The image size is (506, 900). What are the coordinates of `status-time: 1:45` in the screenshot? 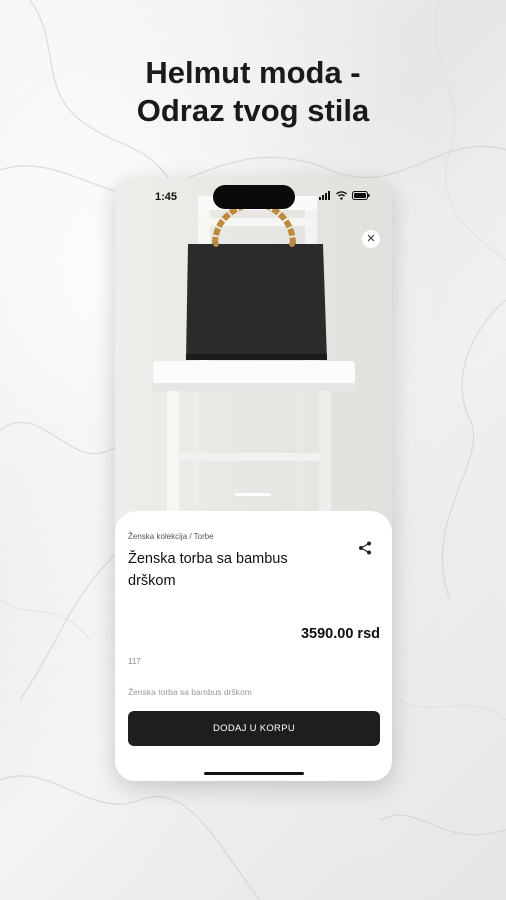 It's located at (166, 197).